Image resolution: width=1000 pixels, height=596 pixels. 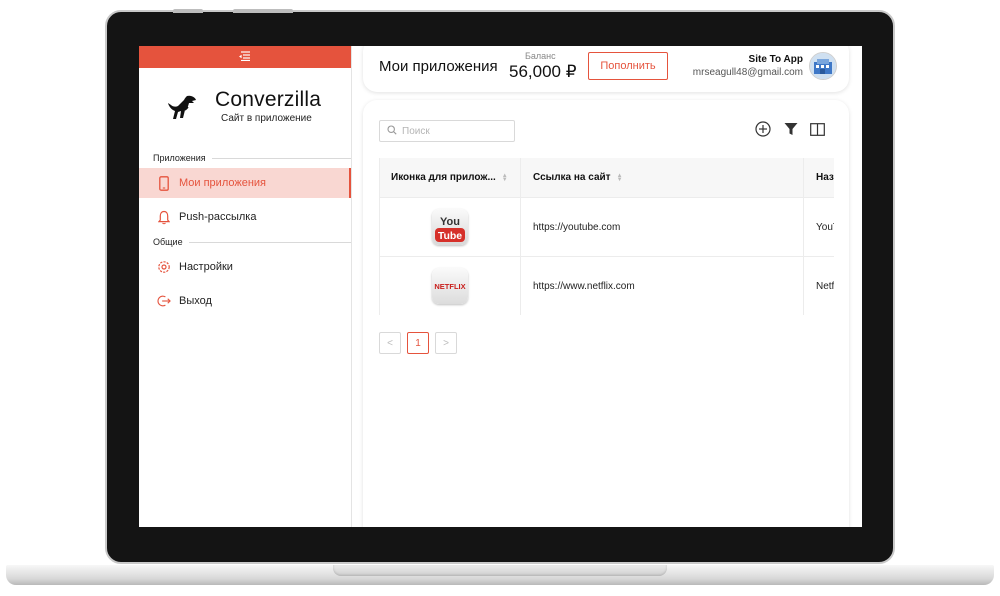 What do you see at coordinates (819, 177) in the screenshot?
I see `column-header-name: Наз` at bounding box center [819, 177].